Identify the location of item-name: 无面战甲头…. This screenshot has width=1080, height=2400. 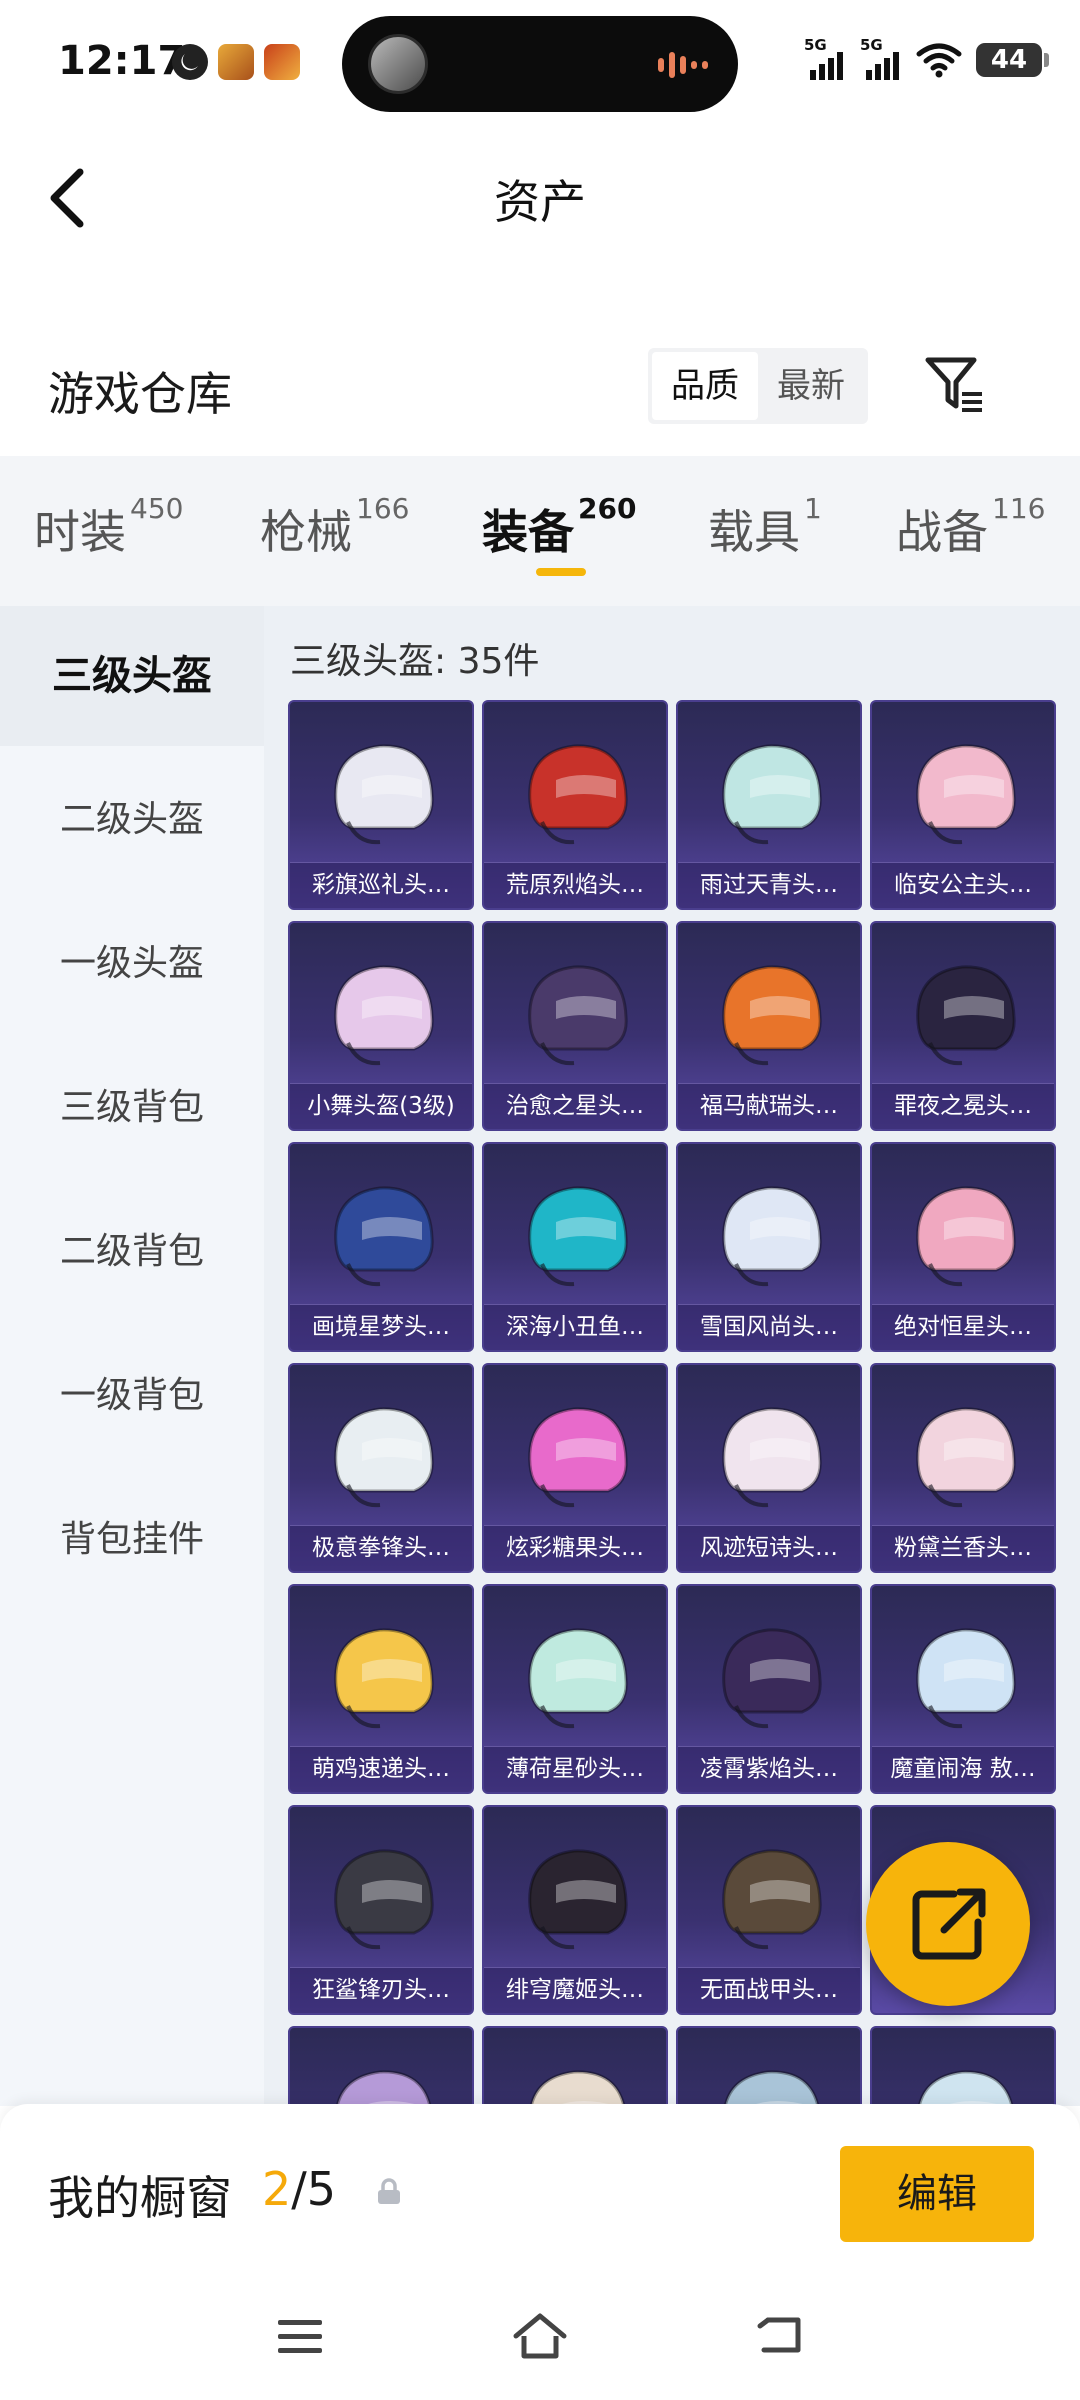
(769, 1990).